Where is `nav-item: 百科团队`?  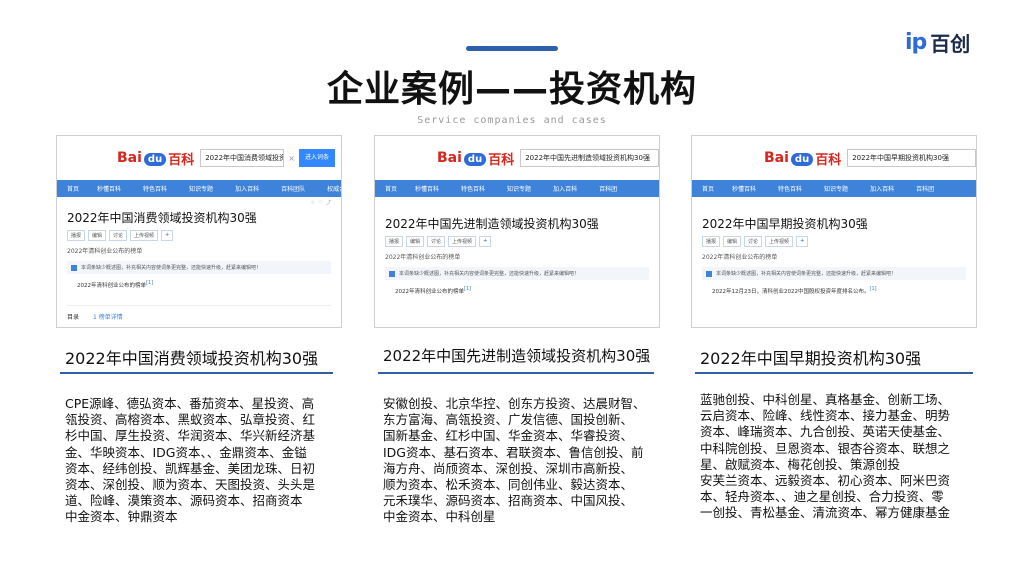
nav-item: 百科团队 is located at coordinates (293, 188).